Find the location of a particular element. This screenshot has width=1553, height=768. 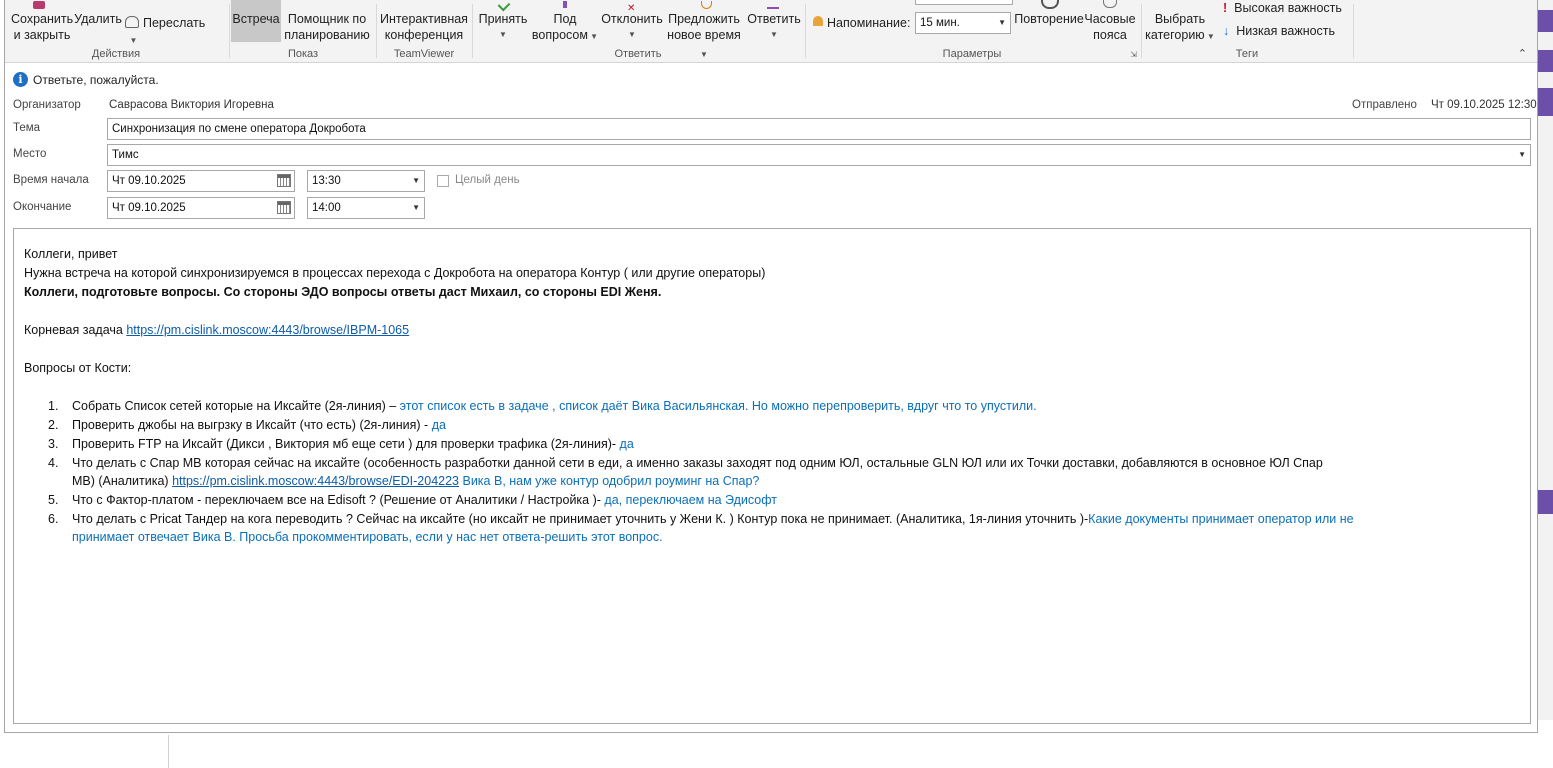

location-label: Место is located at coordinates (30, 154).